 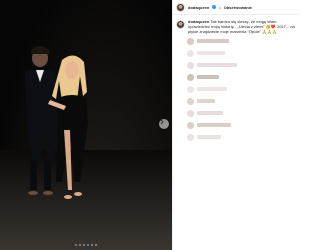 What do you see at coordinates (180, 7) in the screenshot?
I see `avatar` at bounding box center [180, 7].